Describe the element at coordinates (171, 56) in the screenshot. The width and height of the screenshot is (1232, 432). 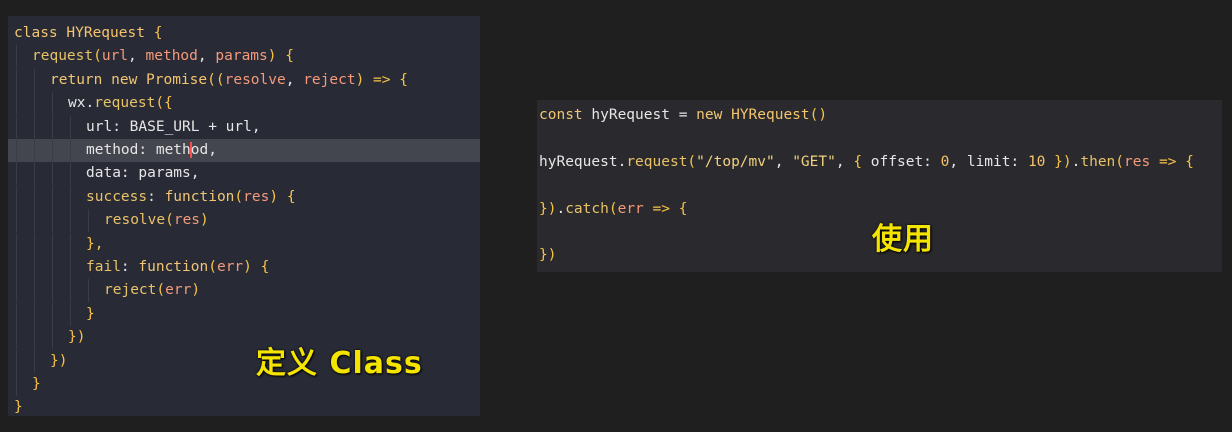
I see `code-token: method` at that location.